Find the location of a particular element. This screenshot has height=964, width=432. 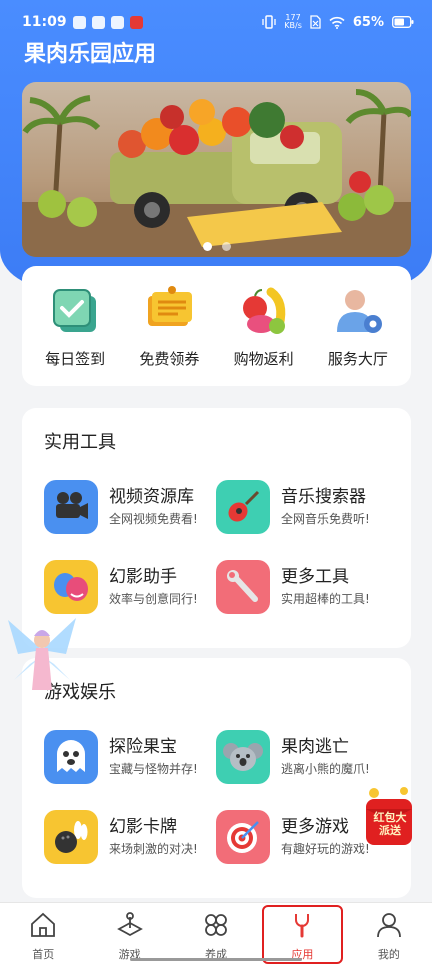

home-indicator is located at coordinates (216, 959).